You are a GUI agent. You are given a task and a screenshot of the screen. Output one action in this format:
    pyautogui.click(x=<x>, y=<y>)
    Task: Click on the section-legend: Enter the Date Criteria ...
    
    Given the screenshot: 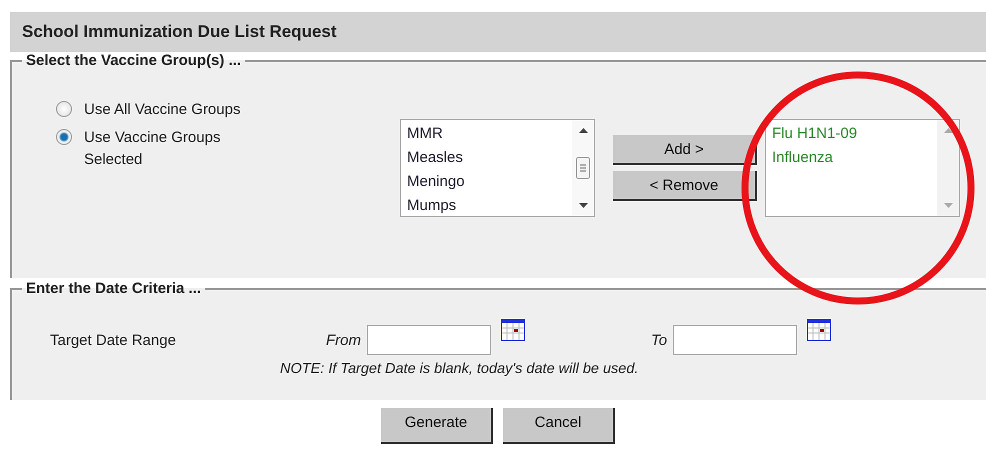 What is the action you would take?
    pyautogui.click(x=114, y=288)
    